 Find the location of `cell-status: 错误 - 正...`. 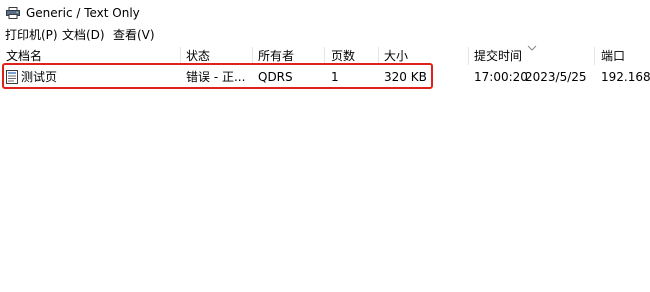

cell-status: 错误 - 正... is located at coordinates (216, 77).